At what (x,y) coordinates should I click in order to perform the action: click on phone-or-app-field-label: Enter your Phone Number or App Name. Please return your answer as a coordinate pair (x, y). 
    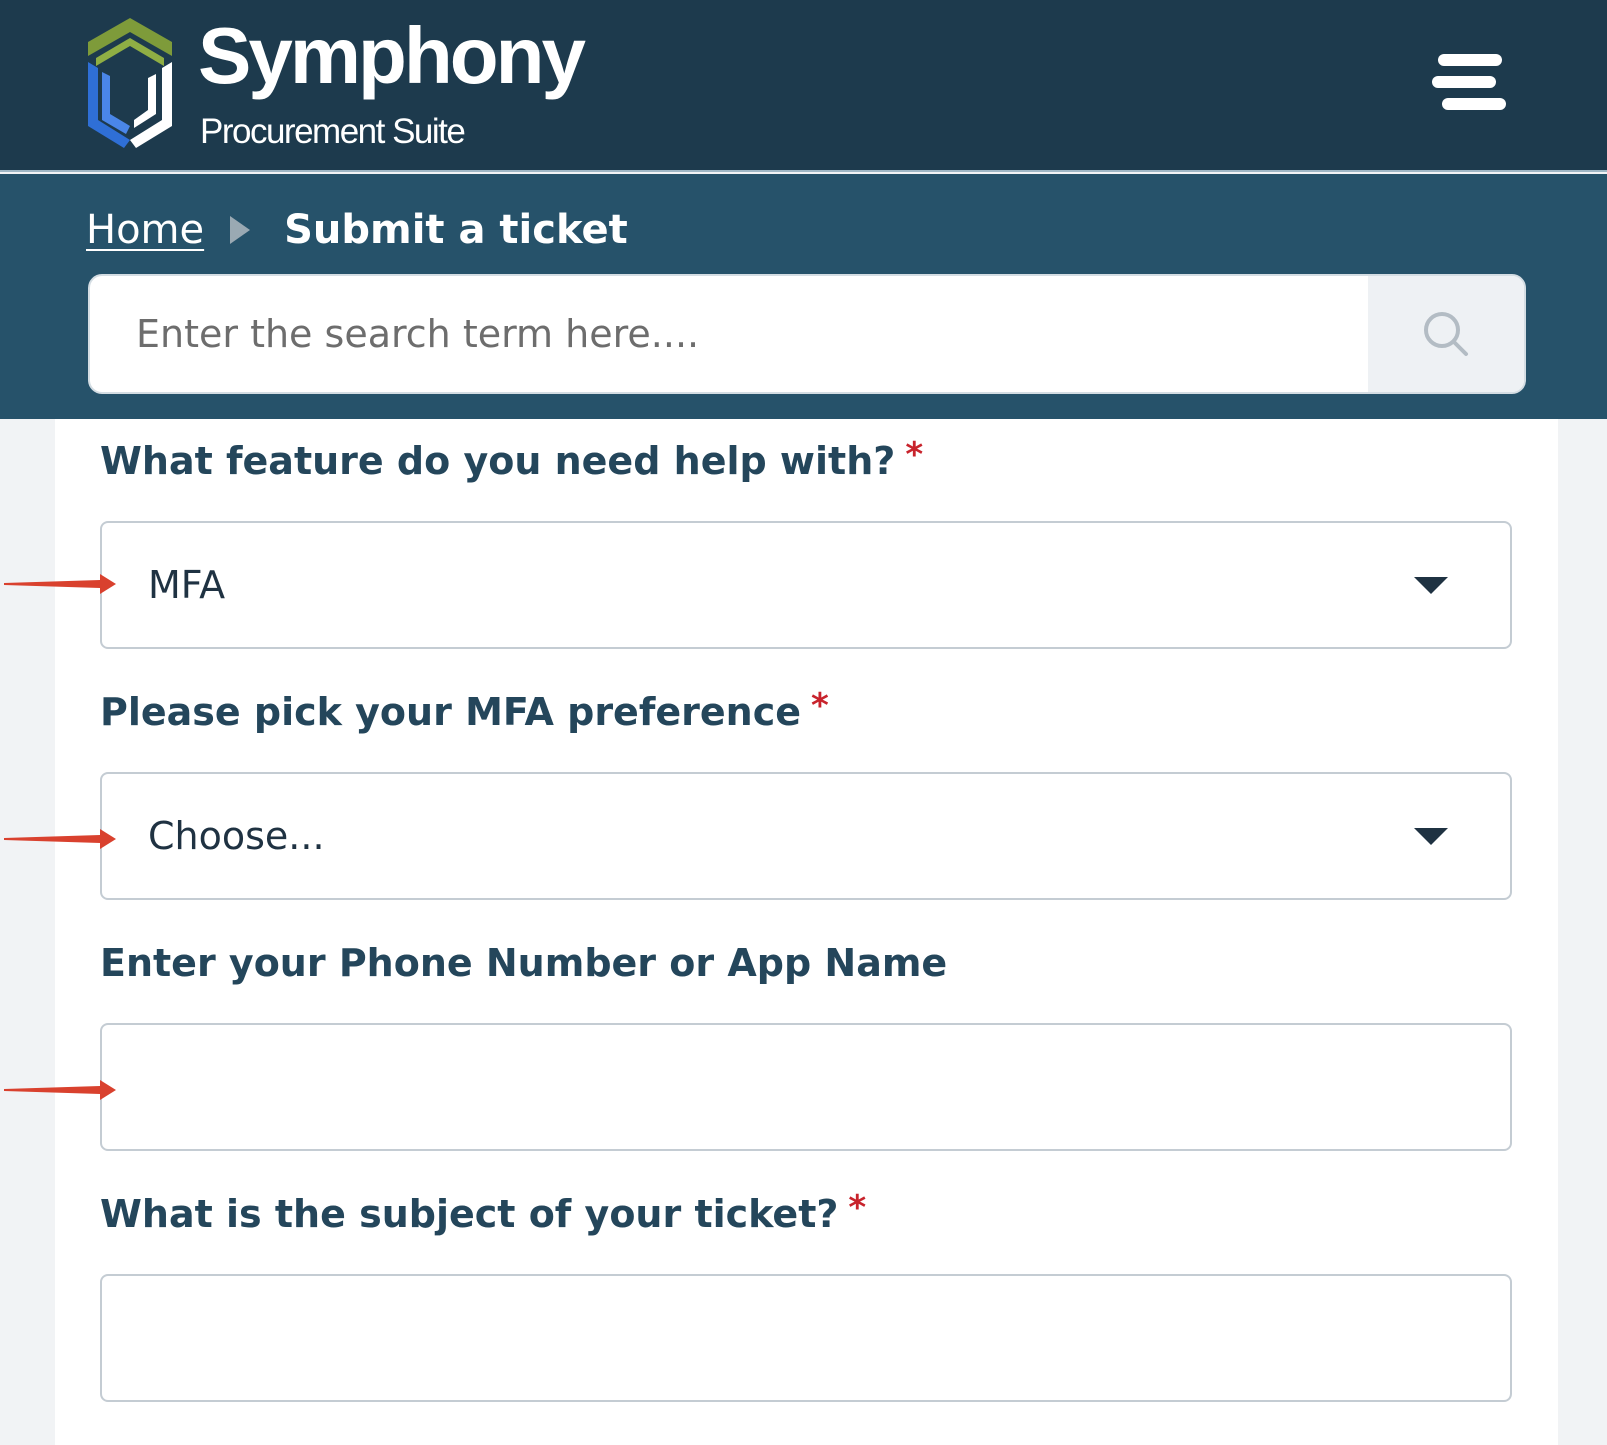
    Looking at the image, I should click on (523, 964).